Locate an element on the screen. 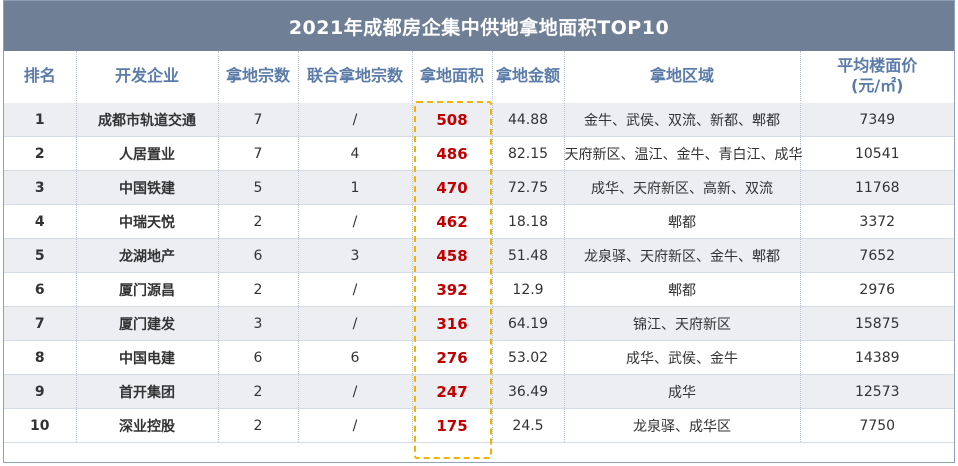  cell-company: 龙湖地产 is located at coordinates (147, 255).